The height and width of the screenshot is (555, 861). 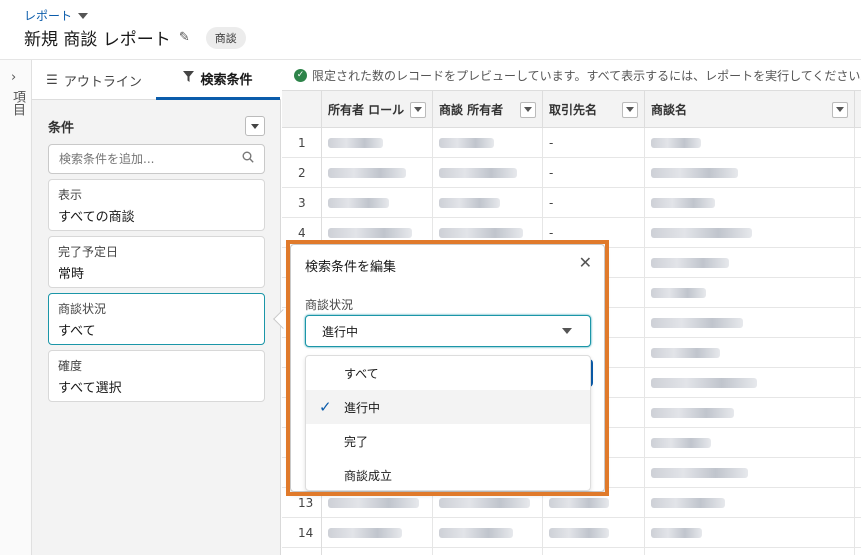 I want to click on stage-field-label: 商談状況, so click(x=329, y=305).